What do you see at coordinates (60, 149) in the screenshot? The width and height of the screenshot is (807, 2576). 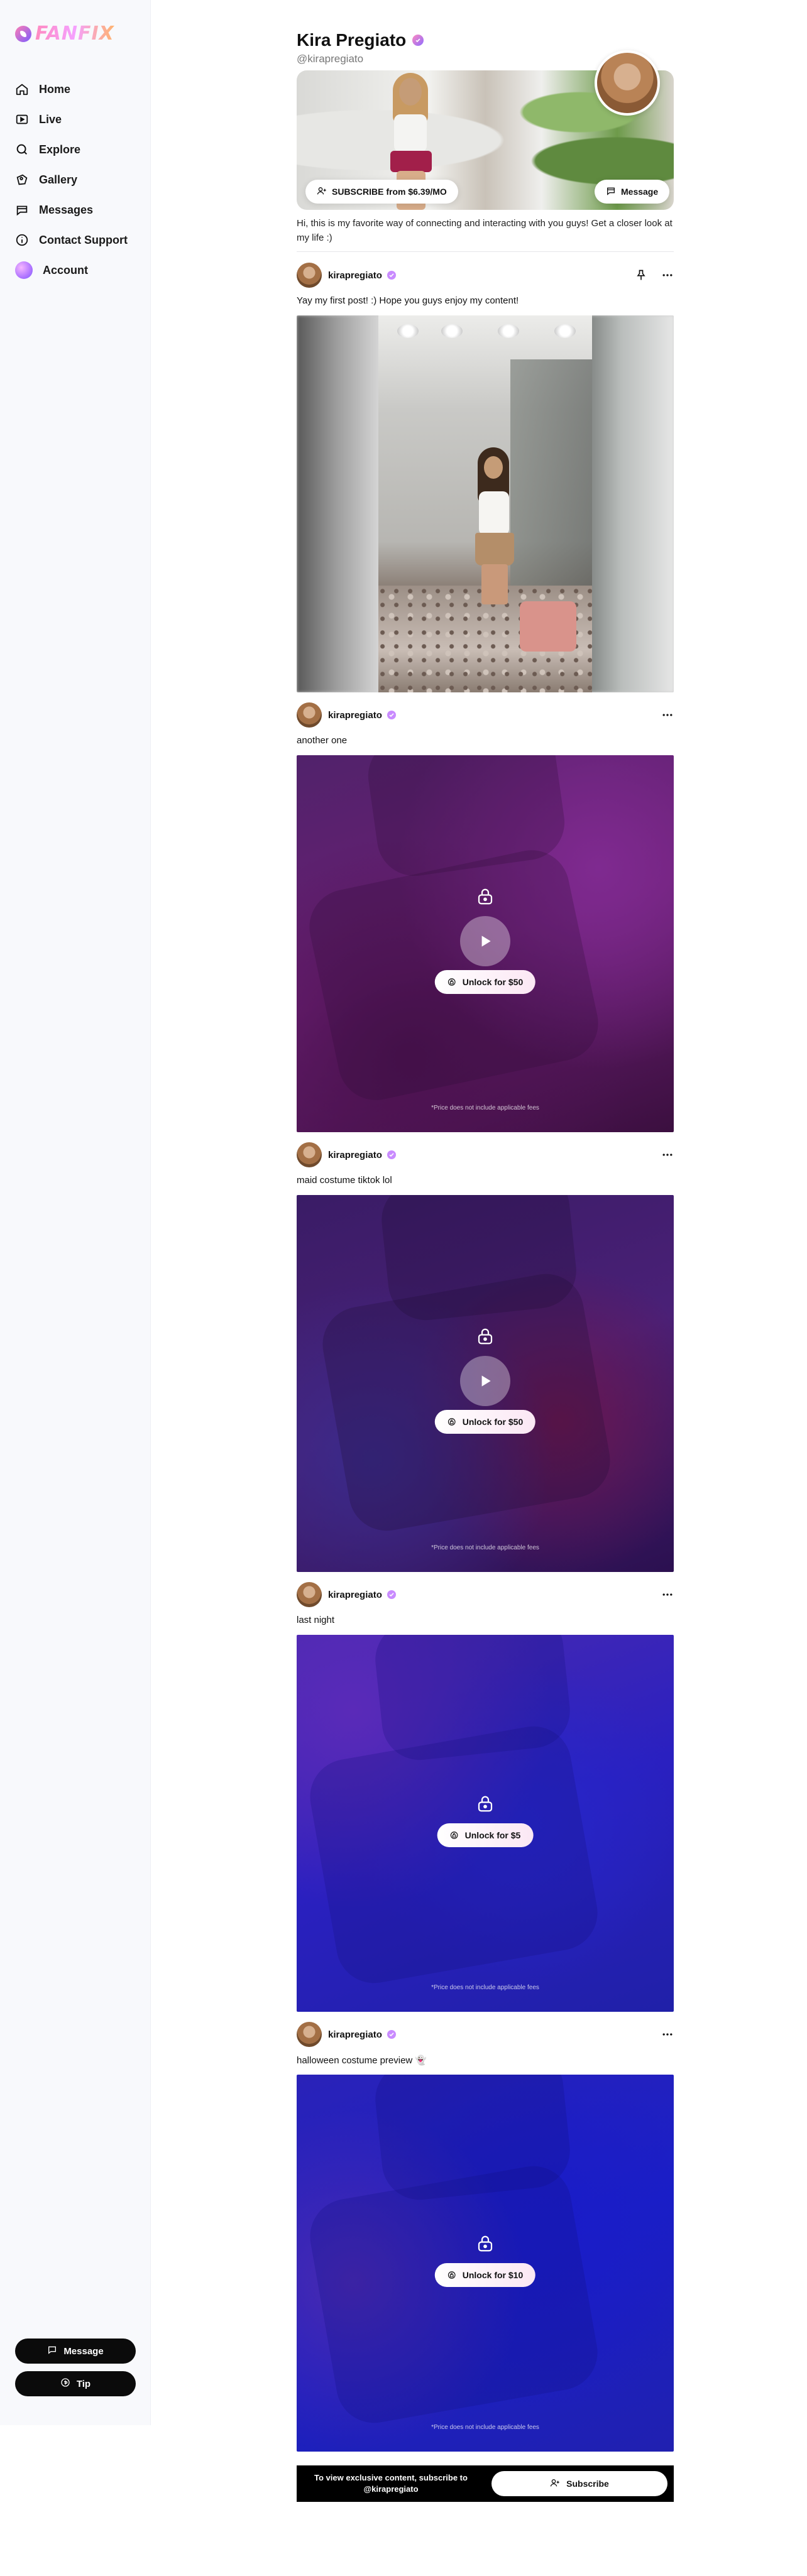 I see `sidebar-item-label: Explore` at bounding box center [60, 149].